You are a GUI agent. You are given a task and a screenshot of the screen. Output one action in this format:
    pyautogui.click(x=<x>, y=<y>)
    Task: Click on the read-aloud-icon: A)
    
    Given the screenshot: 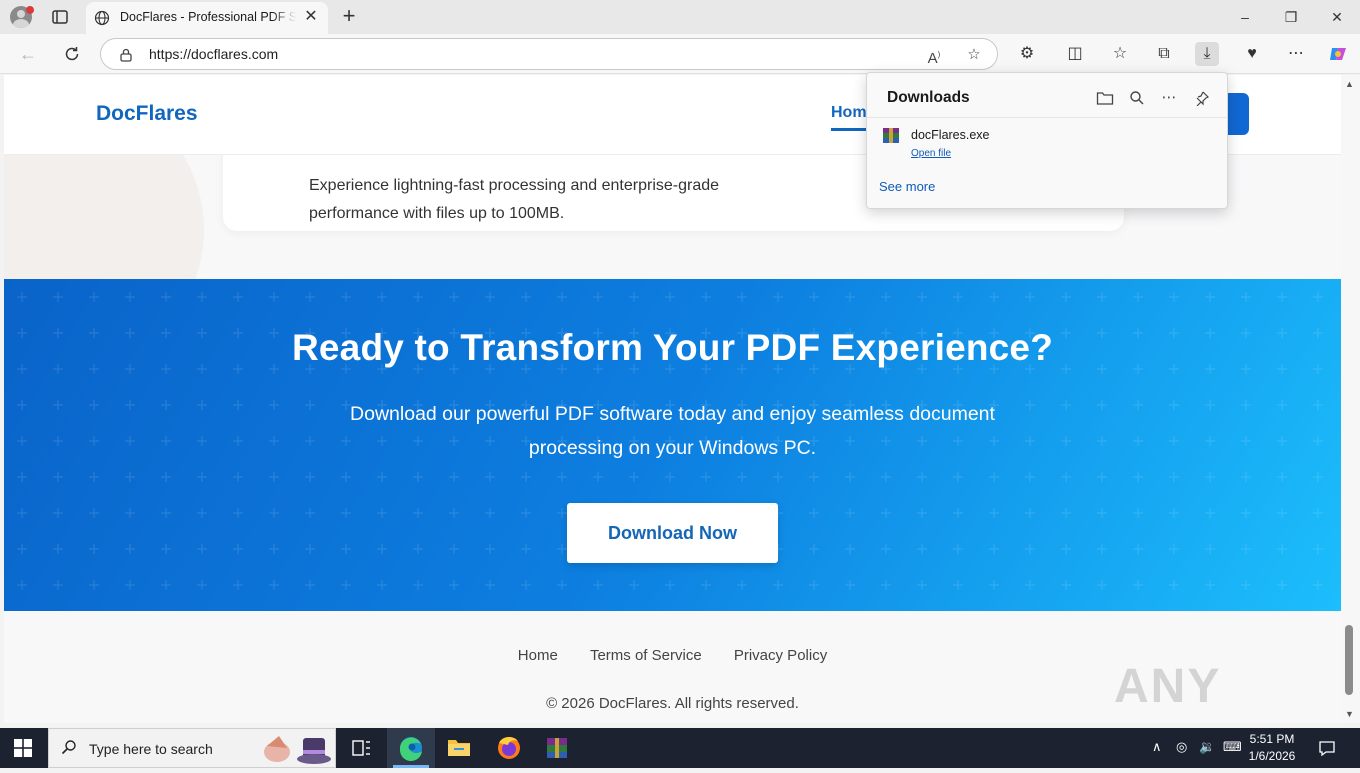 What is the action you would take?
    pyautogui.click(x=934, y=55)
    